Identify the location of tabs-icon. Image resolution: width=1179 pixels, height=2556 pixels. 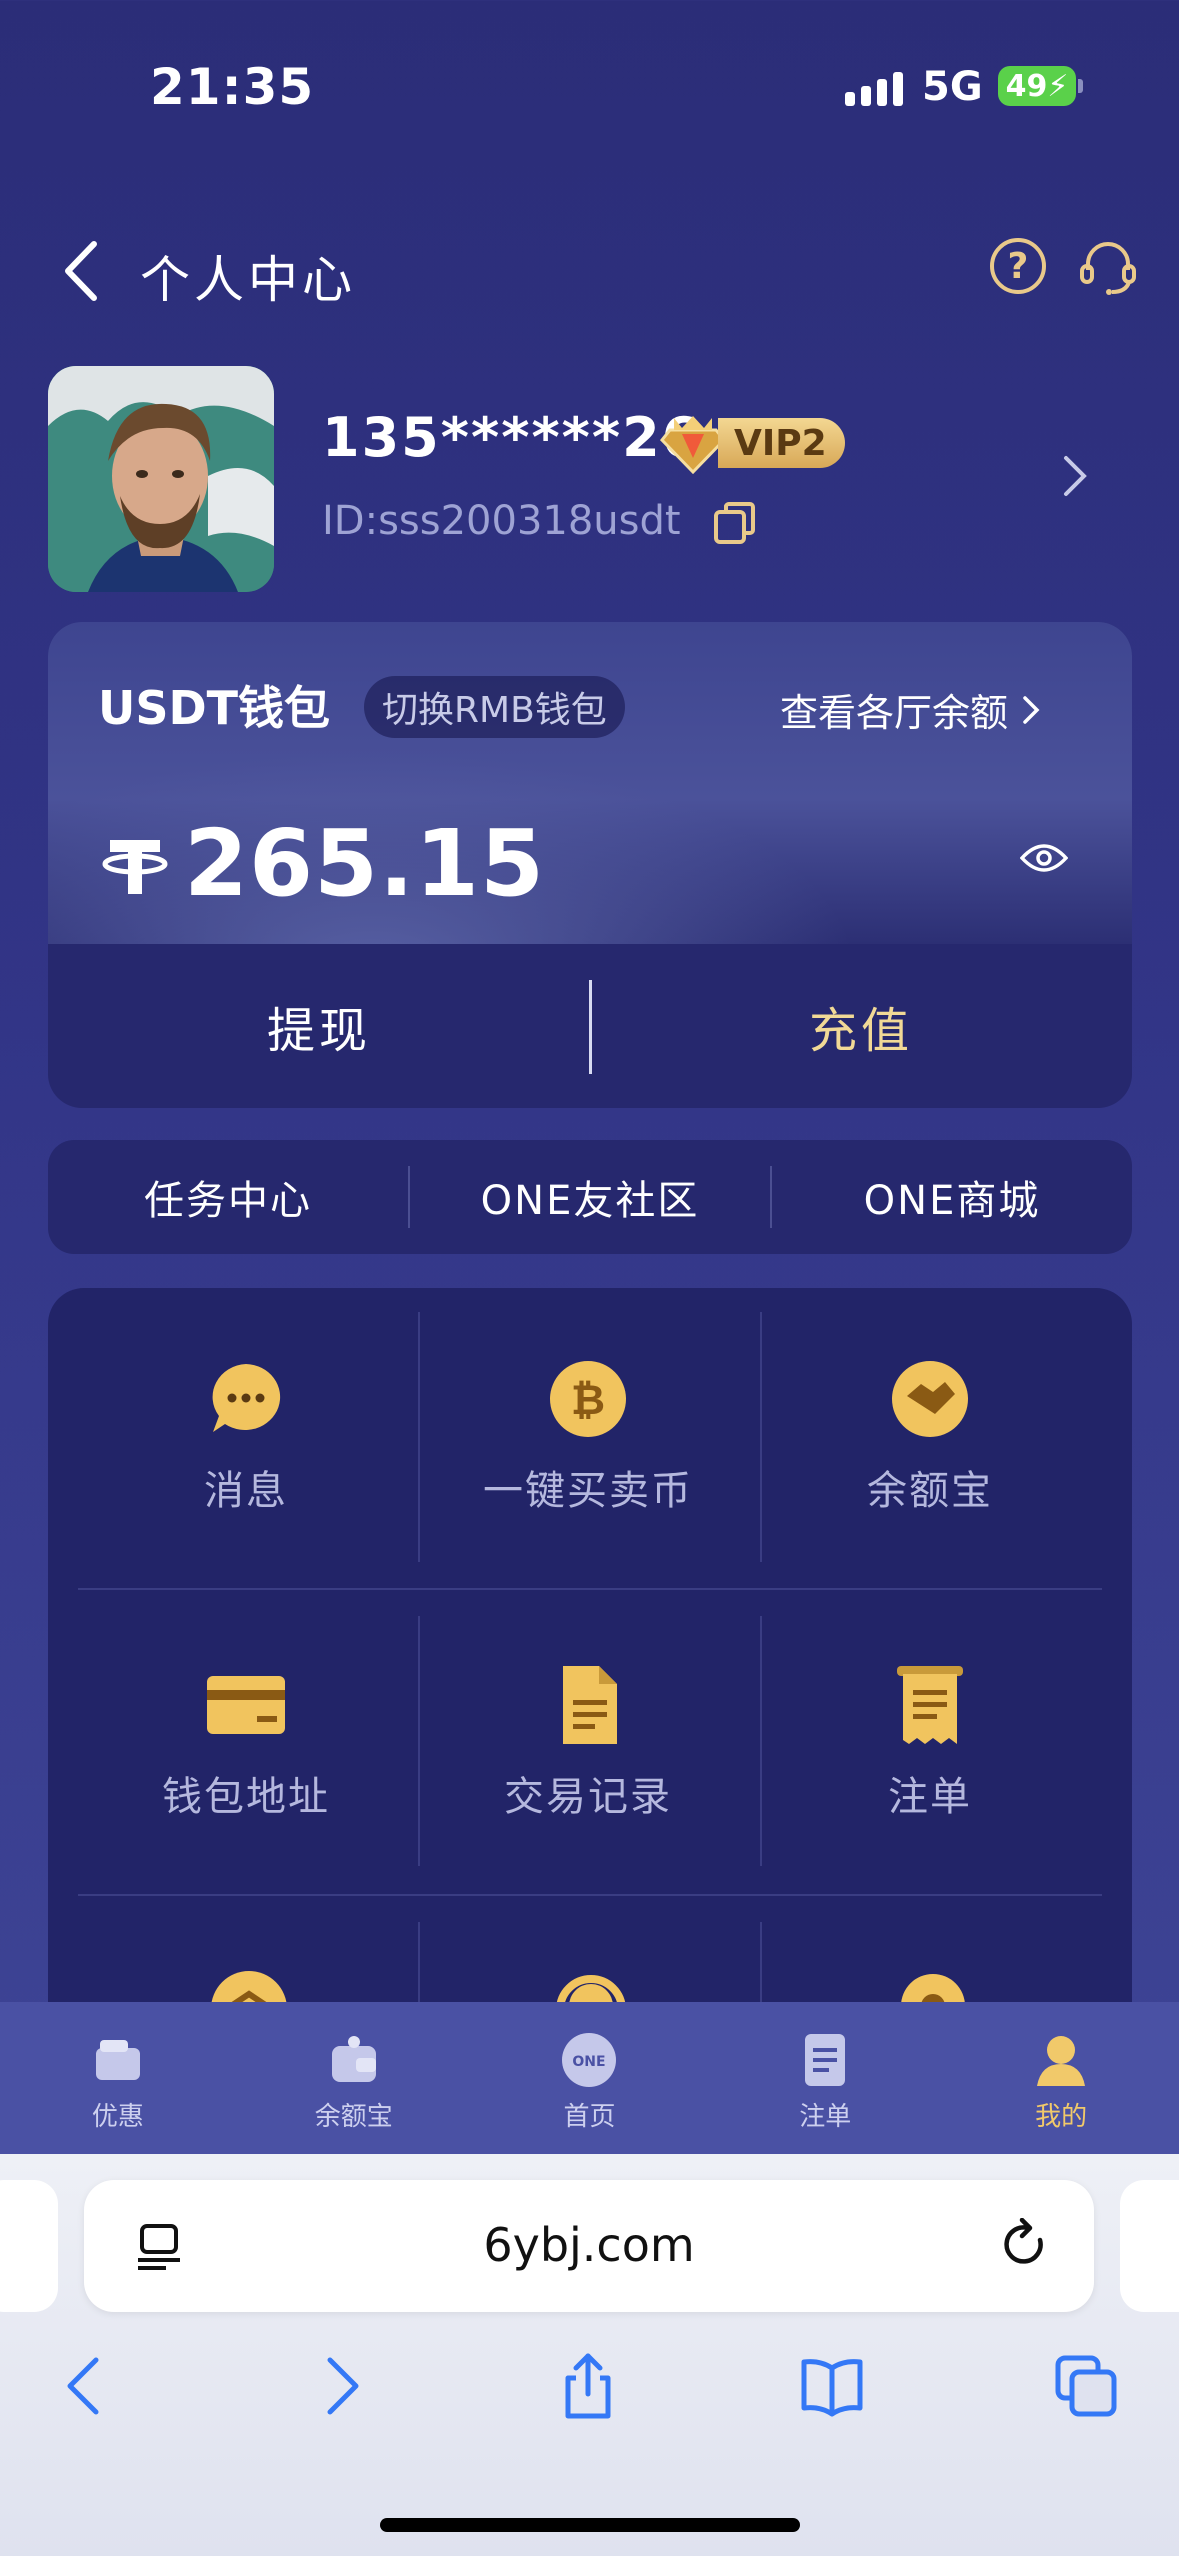
(1086, 2386).